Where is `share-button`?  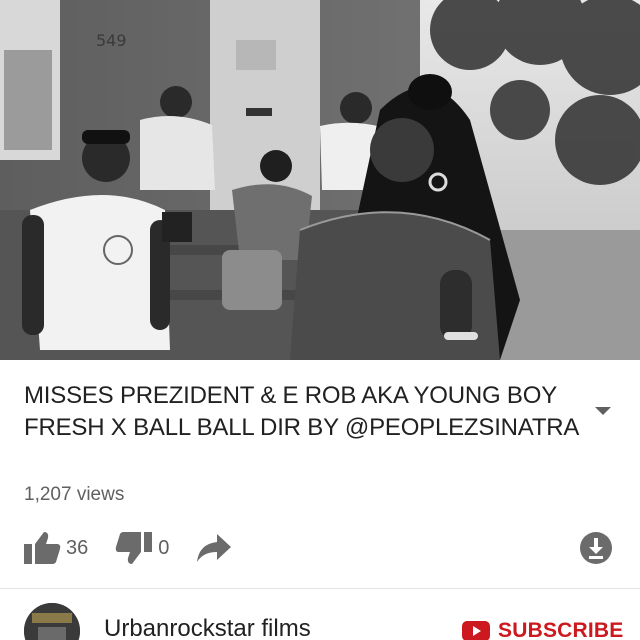 share-button is located at coordinates (214, 548).